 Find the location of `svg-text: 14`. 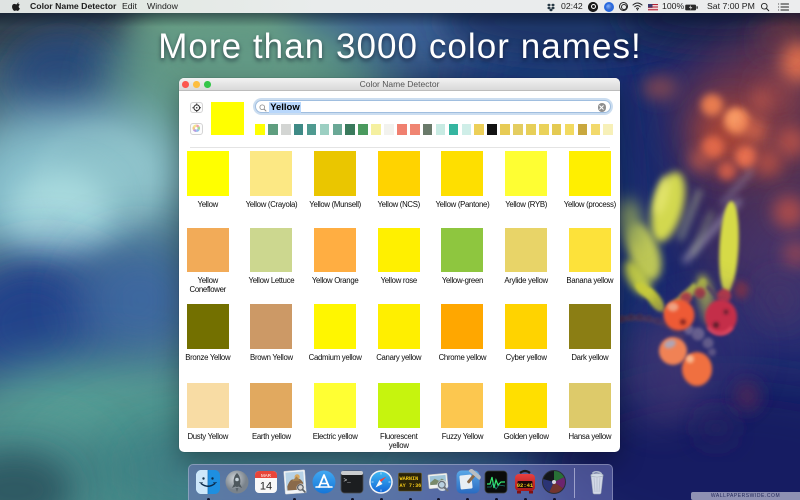

svg-text: 14 is located at coordinates (266, 487).